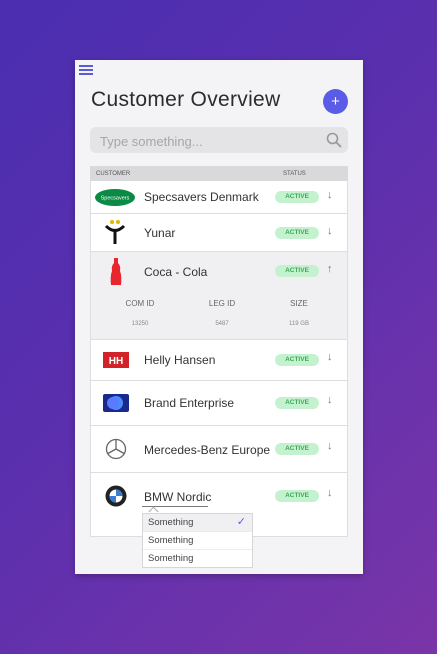 Image resolution: width=437 pixels, height=654 pixels. Describe the element at coordinates (177, 497) in the screenshot. I see `customer-name: BMW Nordic` at that location.